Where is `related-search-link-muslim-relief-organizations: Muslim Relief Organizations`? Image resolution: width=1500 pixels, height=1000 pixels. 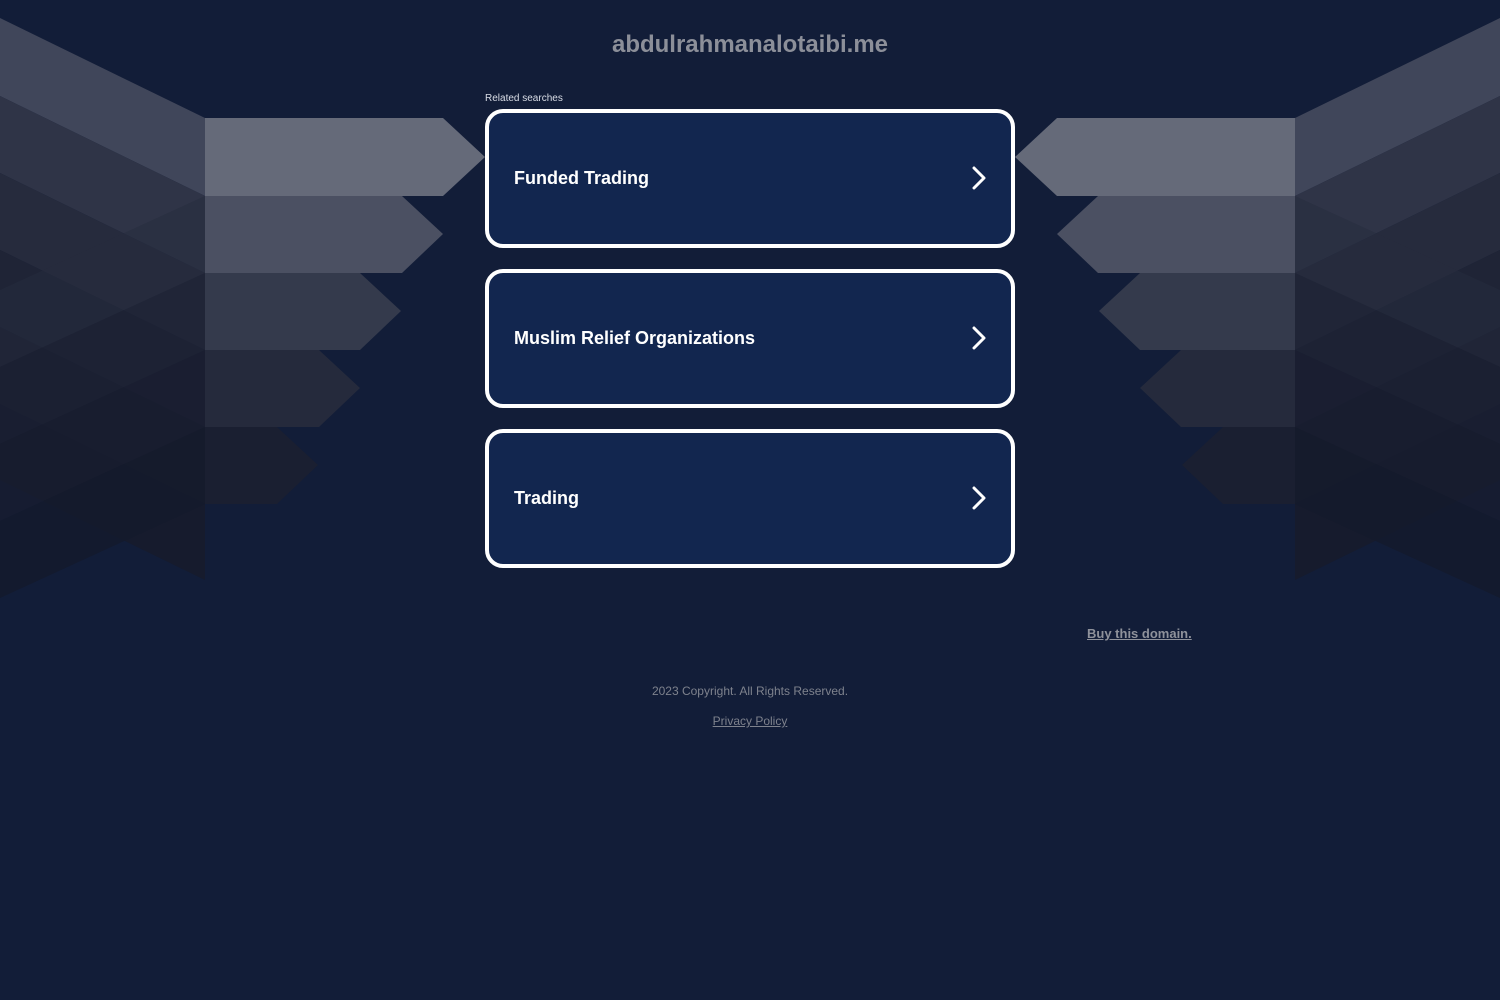 related-search-link-muslim-relief-organizations: Muslim Relief Organizations is located at coordinates (750, 338).